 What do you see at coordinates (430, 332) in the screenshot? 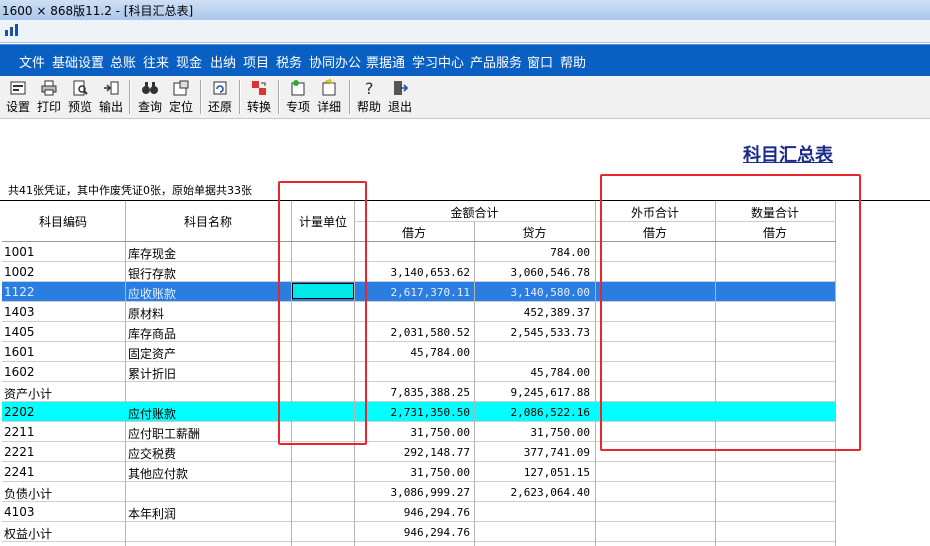
I see `debit-amount: 2,031,580.52` at bounding box center [430, 332].